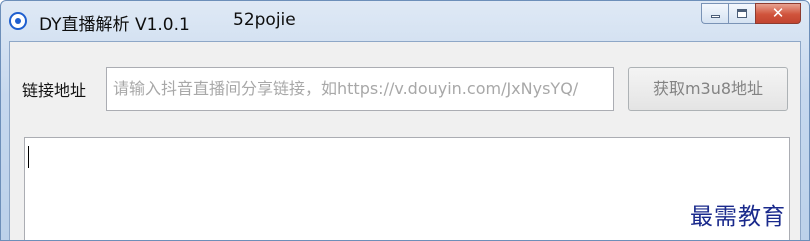 This screenshot has width=810, height=241. I want to click on window-controls: ✕, so click(751, 14).